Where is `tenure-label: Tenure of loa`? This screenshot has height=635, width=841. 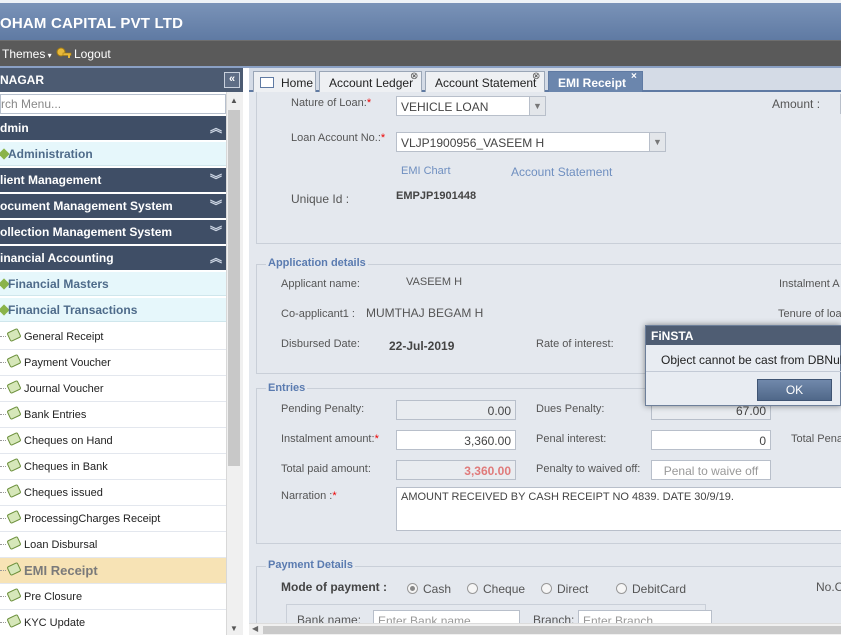
tenure-label: Tenure of loa is located at coordinates (809, 314).